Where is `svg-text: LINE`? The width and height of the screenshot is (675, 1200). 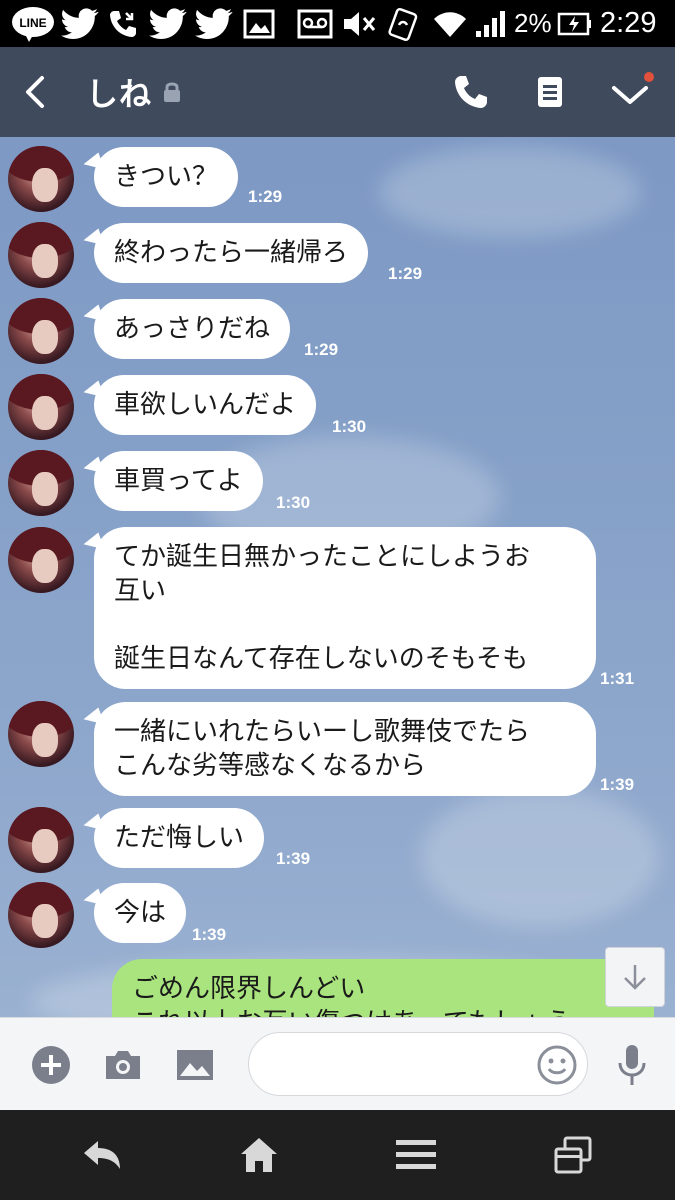 svg-text: LINE is located at coordinates (32, 23).